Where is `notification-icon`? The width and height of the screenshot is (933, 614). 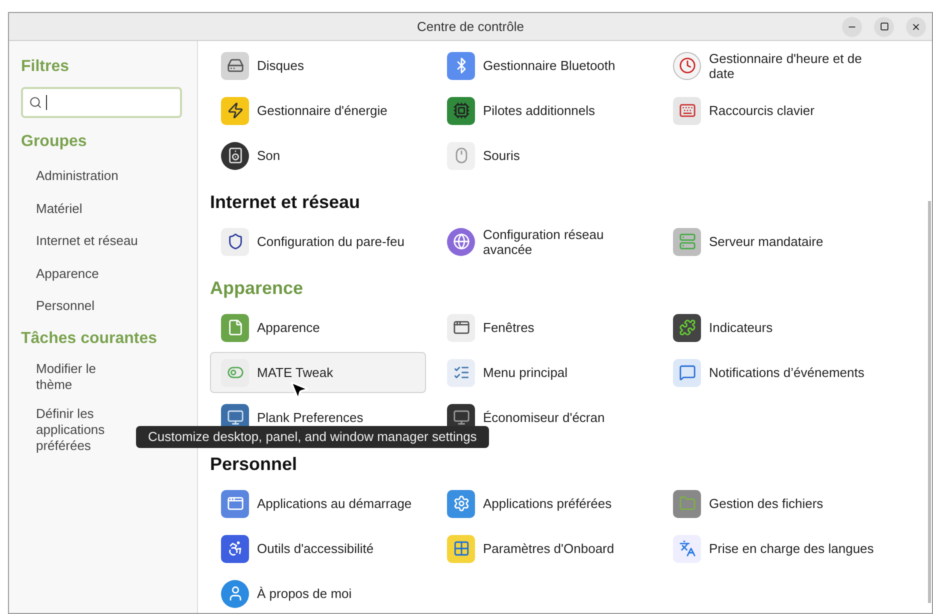 notification-icon is located at coordinates (687, 372).